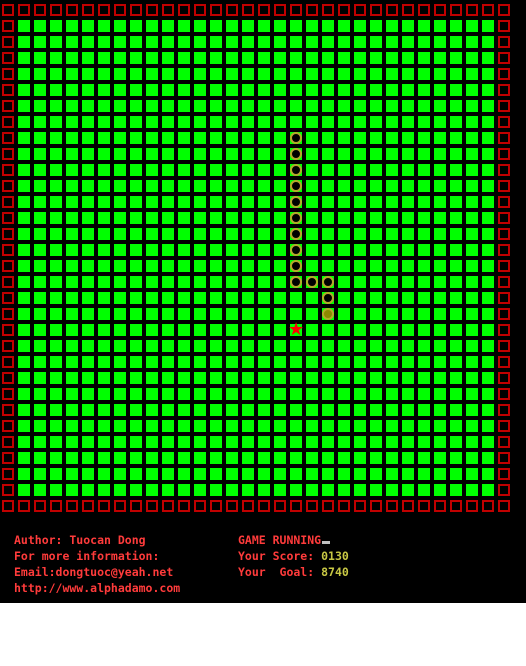  Describe the element at coordinates (97, 588) in the screenshot. I see `website-link: http://www.alphadamo.com` at that location.